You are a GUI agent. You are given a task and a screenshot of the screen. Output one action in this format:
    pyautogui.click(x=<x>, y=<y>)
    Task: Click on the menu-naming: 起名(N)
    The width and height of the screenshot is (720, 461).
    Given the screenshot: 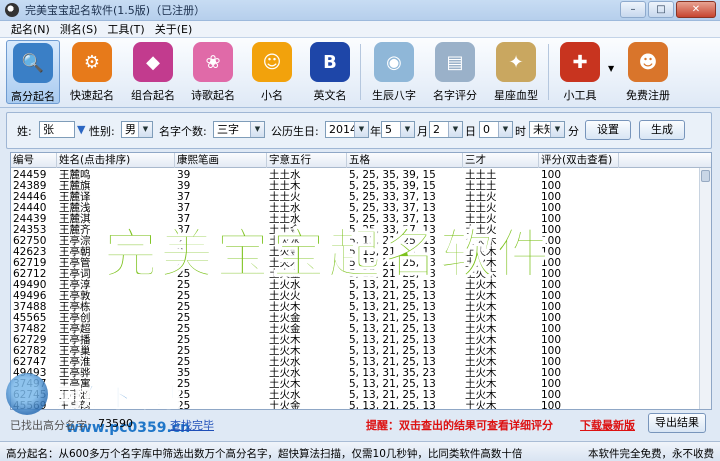 What is the action you would take?
    pyautogui.click(x=30, y=29)
    